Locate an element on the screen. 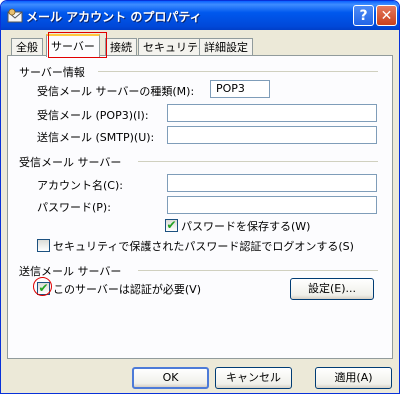 This screenshot has width=400, height=394. help-button: ? is located at coordinates (363, 15).